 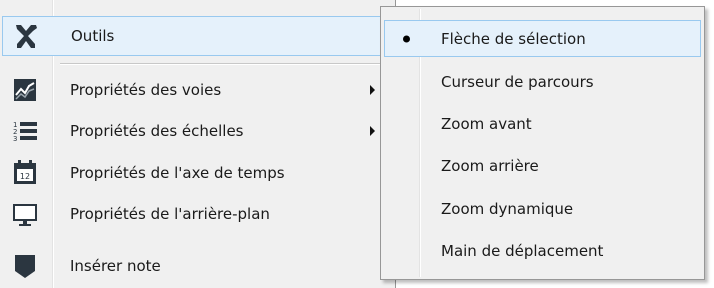 What do you see at coordinates (25, 131) in the screenshot?
I see `numbered-list-icon: 1 2 3` at bounding box center [25, 131].